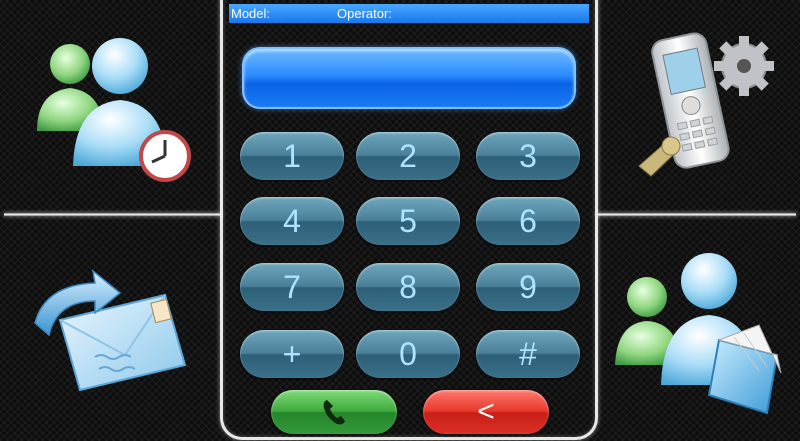 The width and height of the screenshot is (800, 441). What do you see at coordinates (292, 354) in the screenshot?
I see `key-plus: +` at bounding box center [292, 354].